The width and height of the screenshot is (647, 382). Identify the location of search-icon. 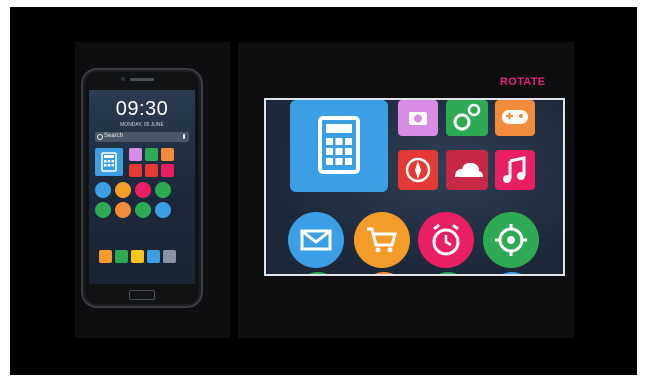
(100, 137).